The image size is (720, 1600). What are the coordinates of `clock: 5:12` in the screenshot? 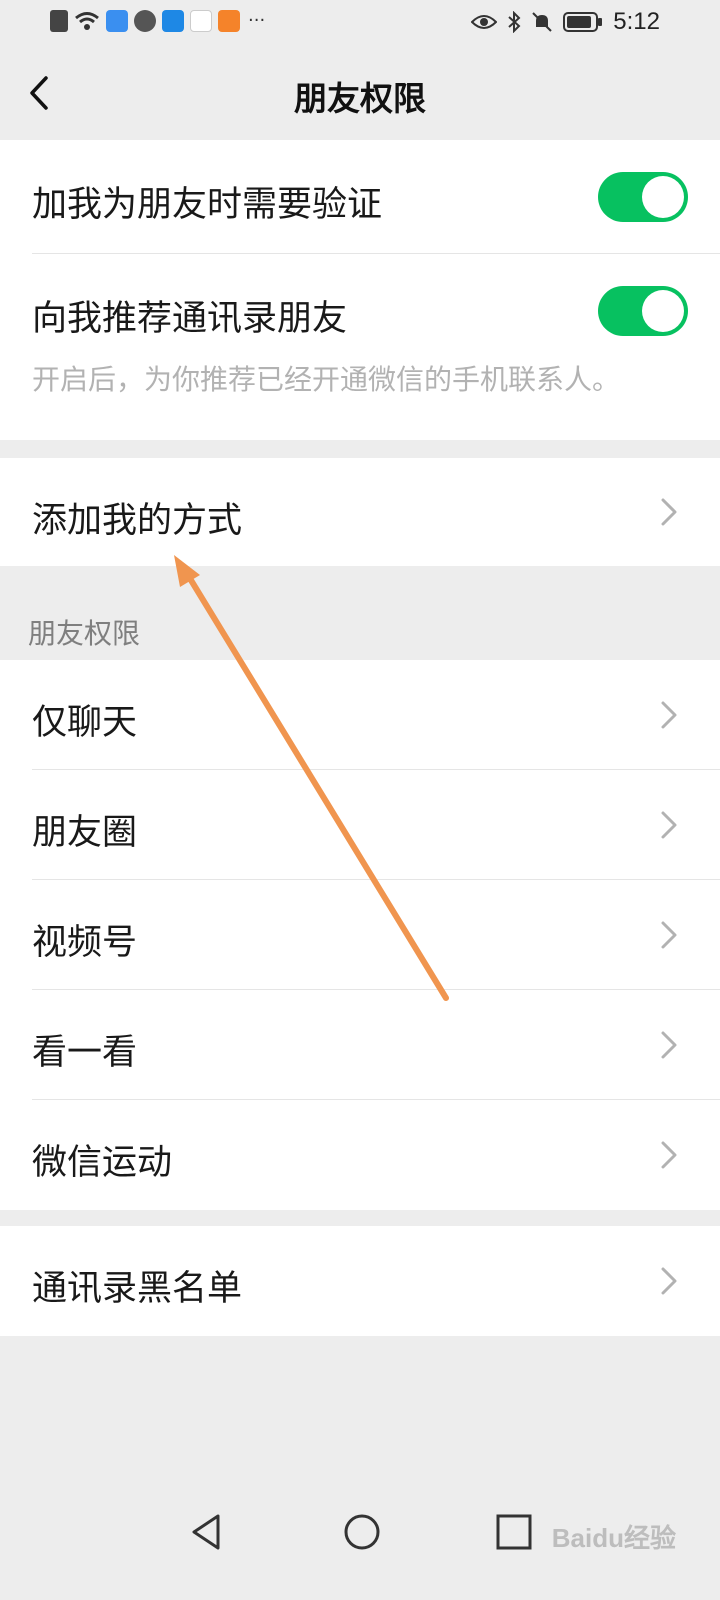 It's located at (636, 21).